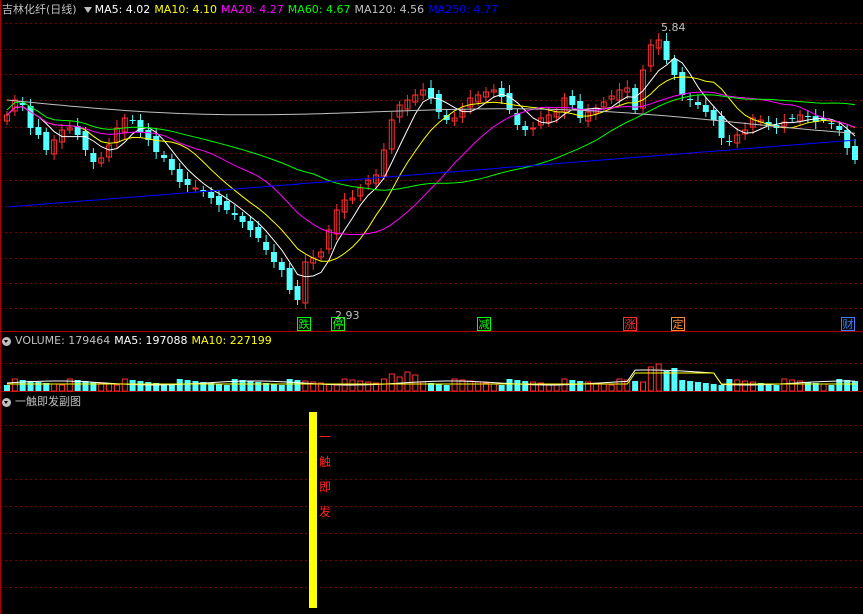 Image resolution: width=863 pixels, height=614 pixels. Describe the element at coordinates (48, 401) in the screenshot. I see `sub-panel-title: 一触即发副图` at that location.